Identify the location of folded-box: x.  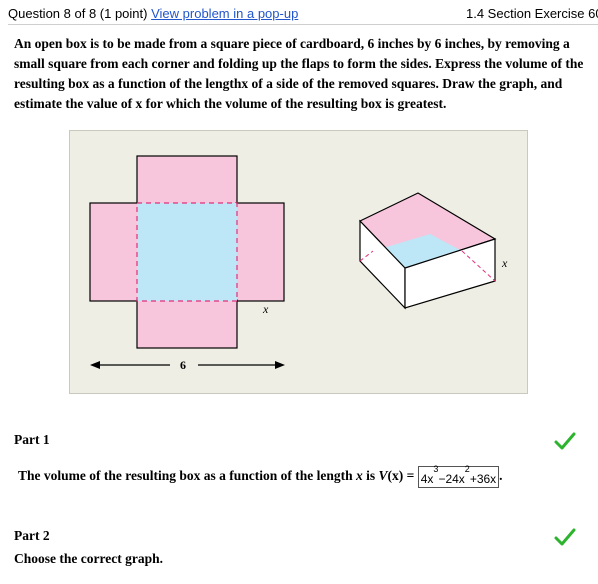
(433, 251).